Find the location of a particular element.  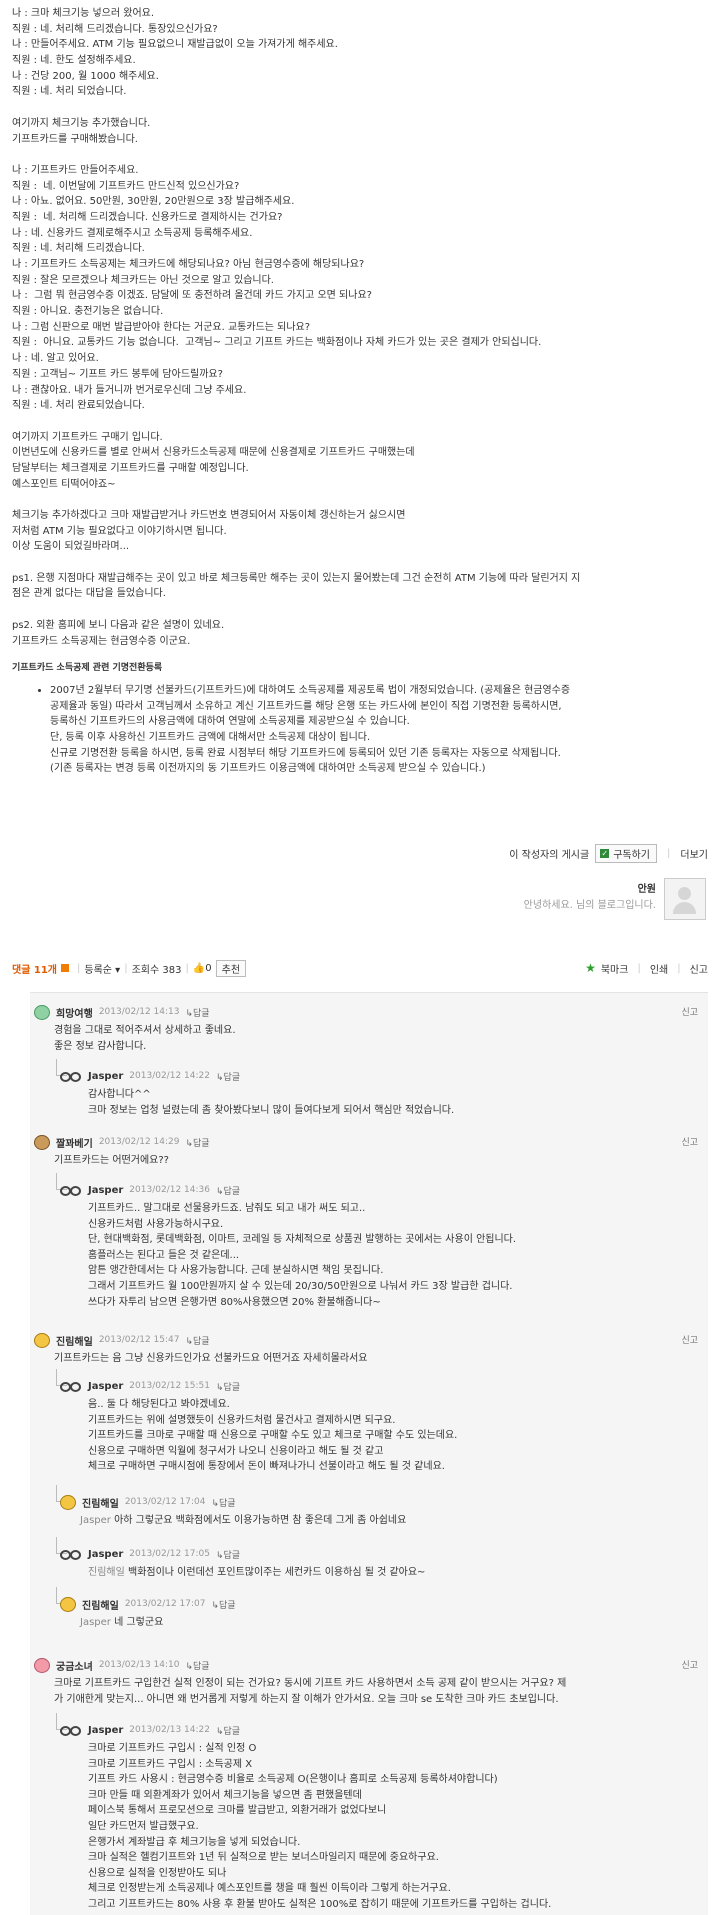

comment-date: 2013/02/13 14:22 is located at coordinates (169, 1730).